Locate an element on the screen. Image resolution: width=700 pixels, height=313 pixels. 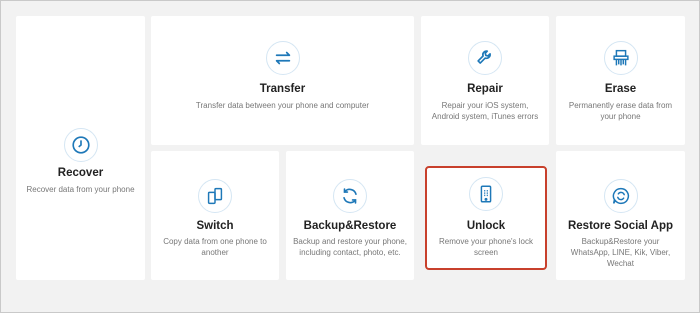
switch-phones-icon is located at coordinates (215, 196).